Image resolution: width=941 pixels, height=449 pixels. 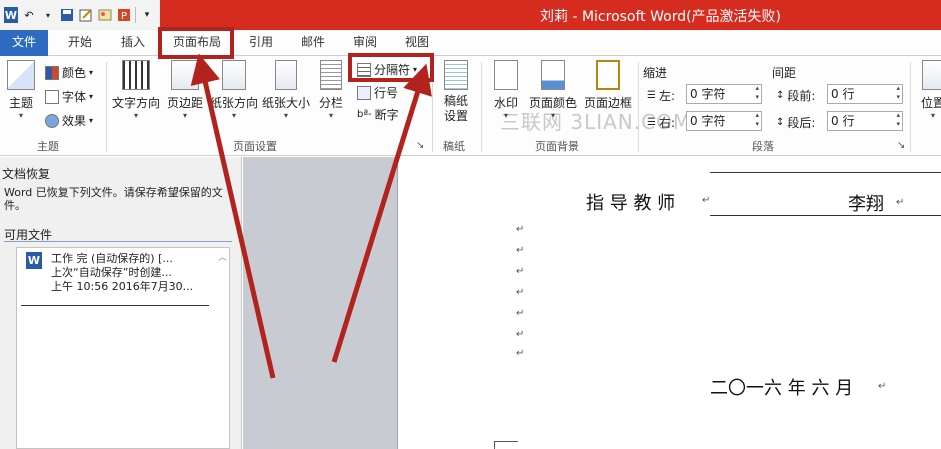 I want to click on theme-colors-button: 颜色 ▾, so click(x=69, y=72).